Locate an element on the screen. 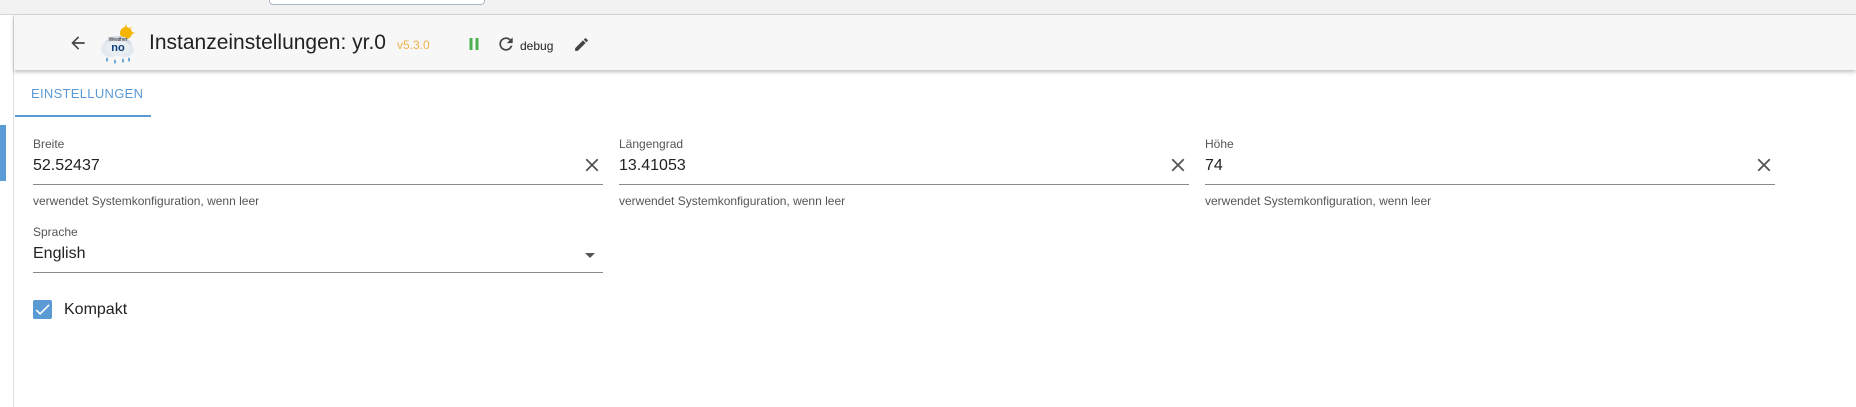 This screenshot has width=1856, height=407. version-badge: v5.3.0 is located at coordinates (413, 45).